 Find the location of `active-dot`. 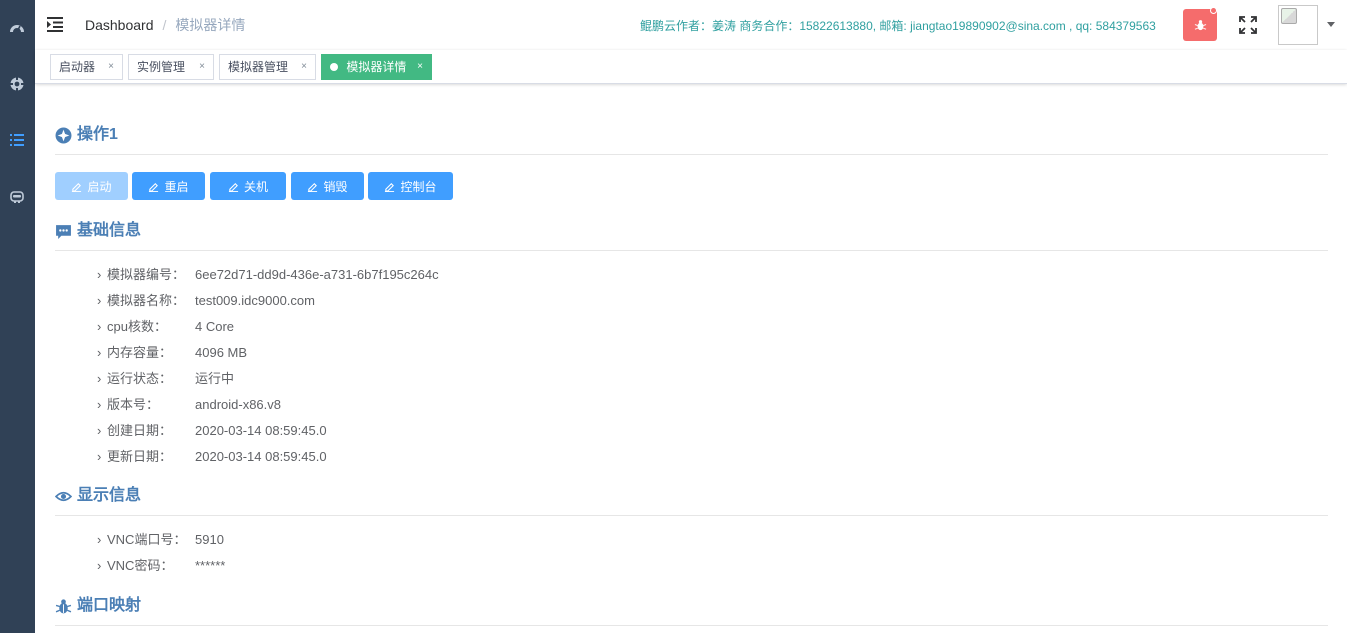

active-dot is located at coordinates (334, 67).